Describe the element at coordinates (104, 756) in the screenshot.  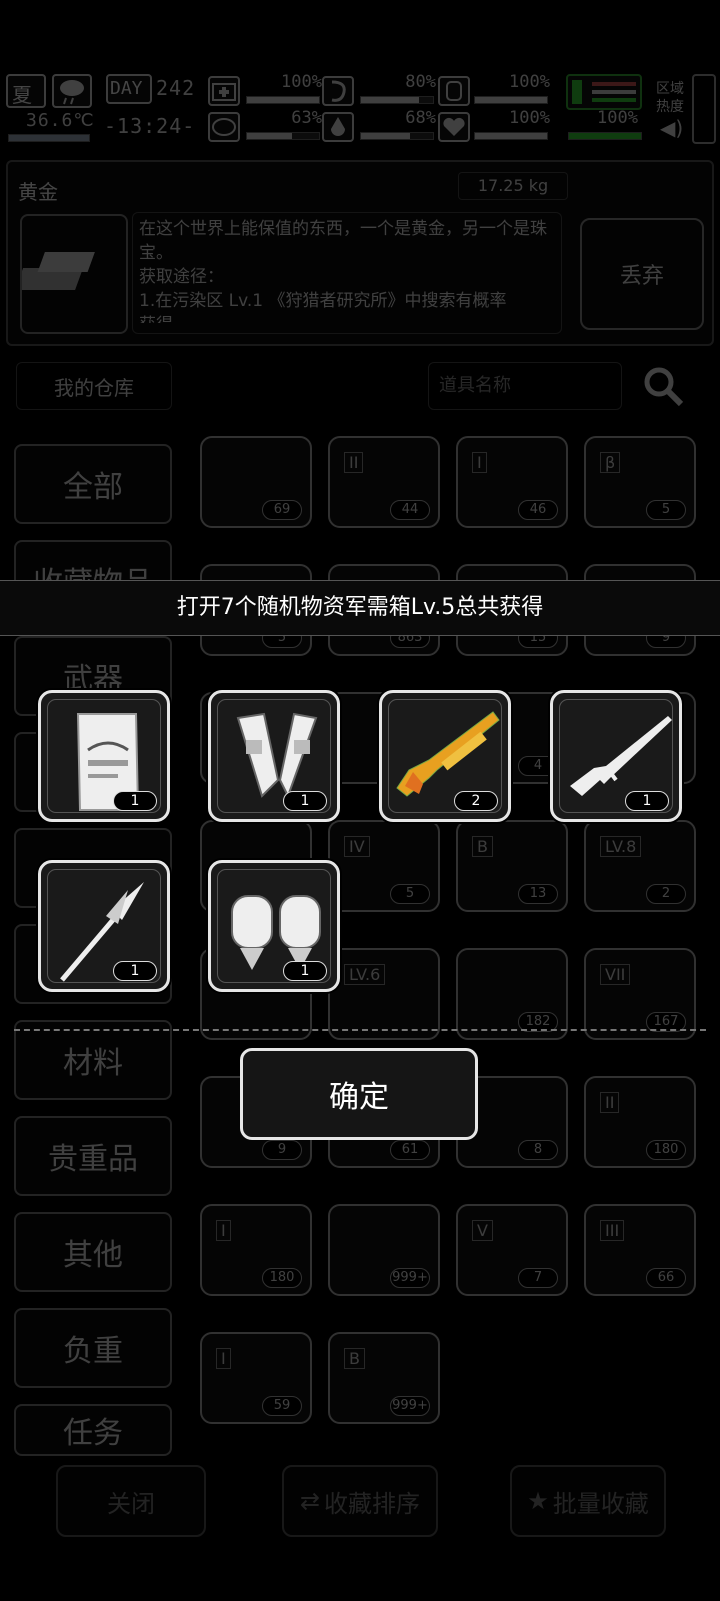
I see `reward-slot-1: 1` at that location.